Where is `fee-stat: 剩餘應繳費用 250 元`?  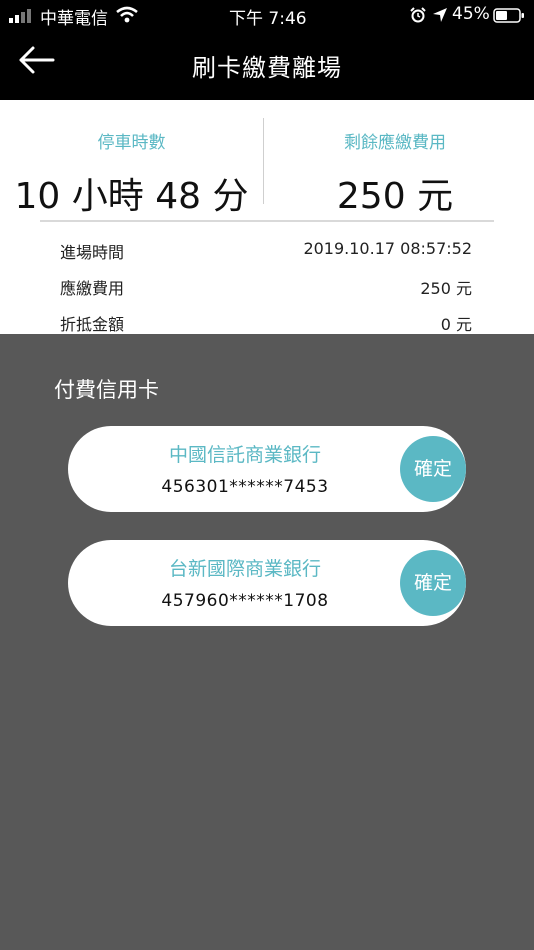 fee-stat: 剩餘應繳費用 250 元 is located at coordinates (395, 159).